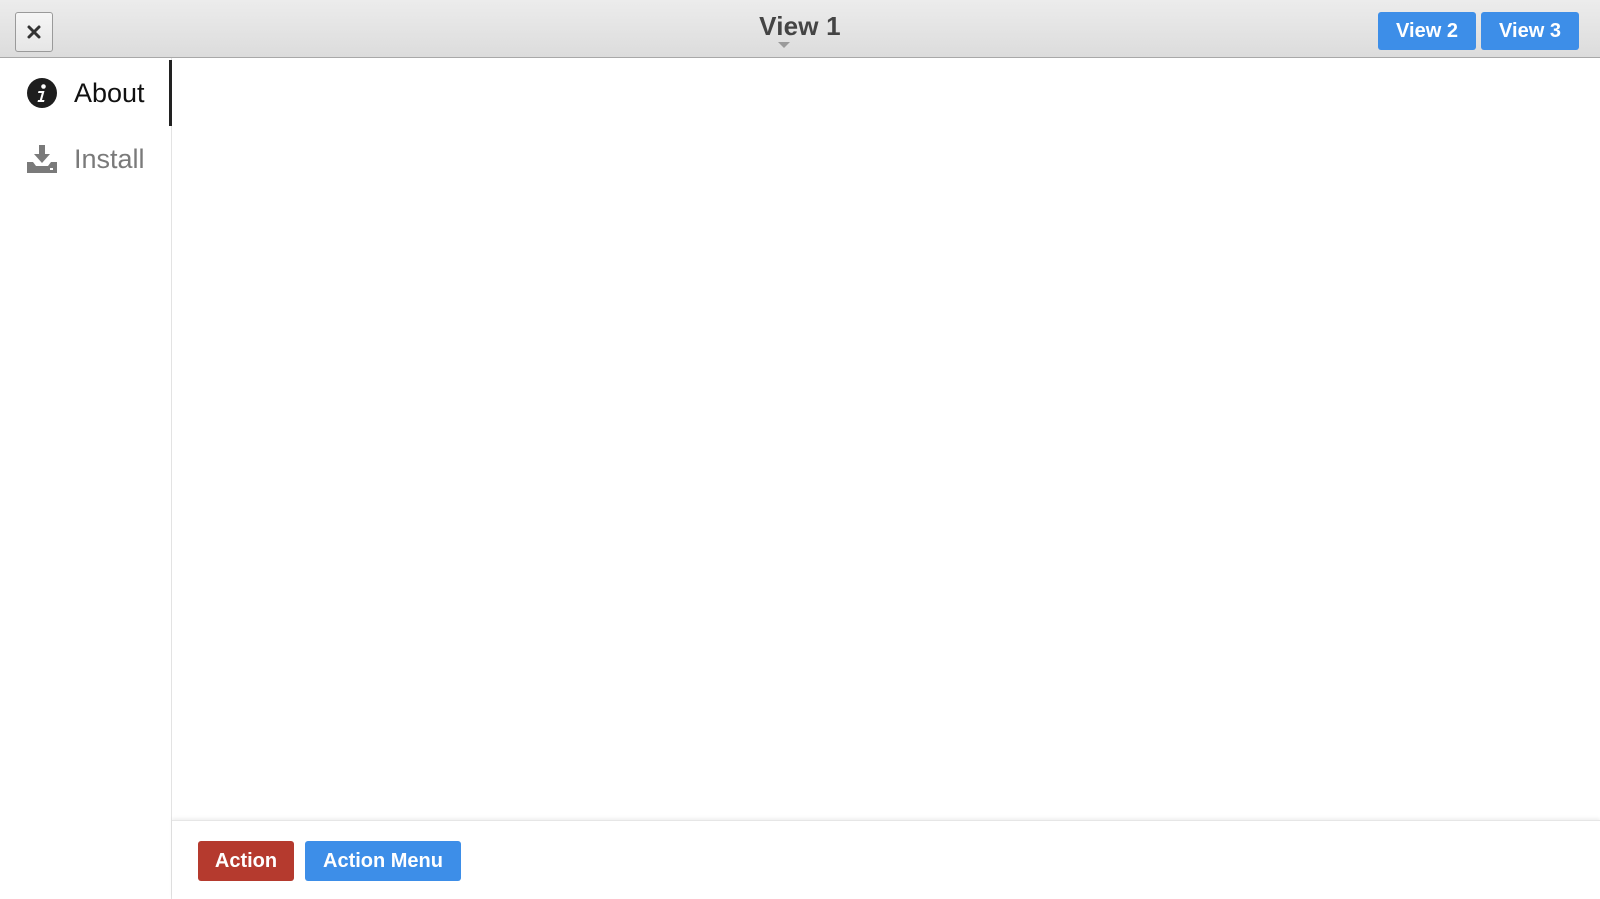 This screenshot has width=1600, height=899. I want to click on sidebar-item-install: Install, so click(86, 159).